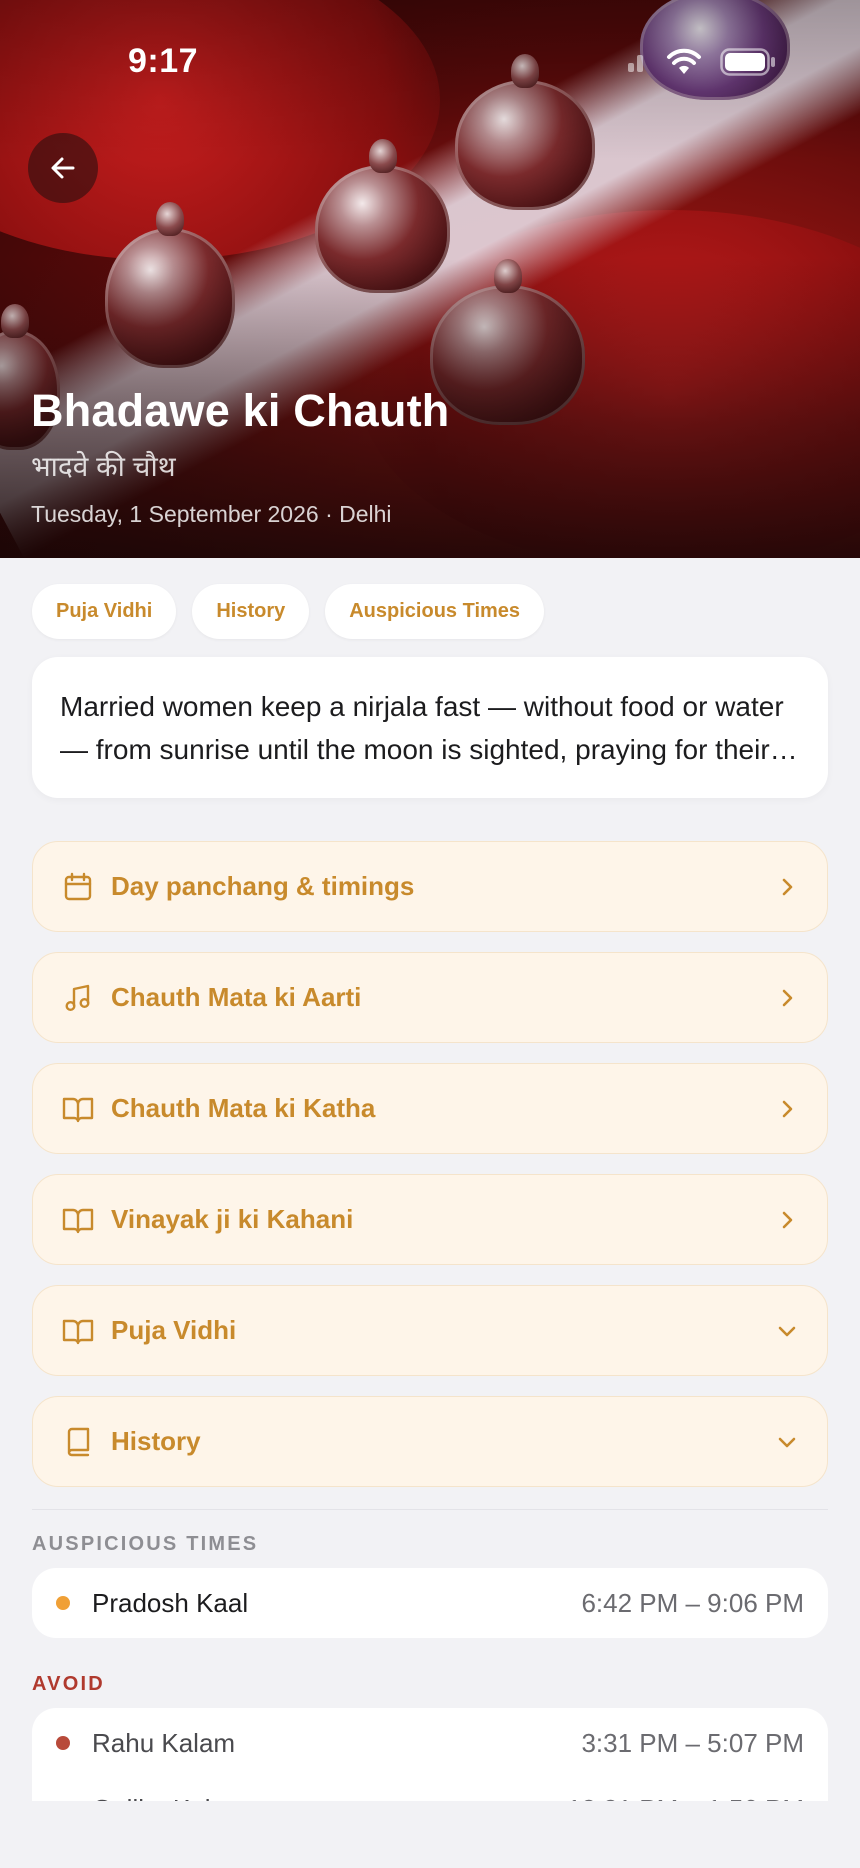 The height and width of the screenshot is (1868, 860). What do you see at coordinates (145, 1544) in the screenshot?
I see `auspicious-times-heading: AUSPICIOUS TIMES` at bounding box center [145, 1544].